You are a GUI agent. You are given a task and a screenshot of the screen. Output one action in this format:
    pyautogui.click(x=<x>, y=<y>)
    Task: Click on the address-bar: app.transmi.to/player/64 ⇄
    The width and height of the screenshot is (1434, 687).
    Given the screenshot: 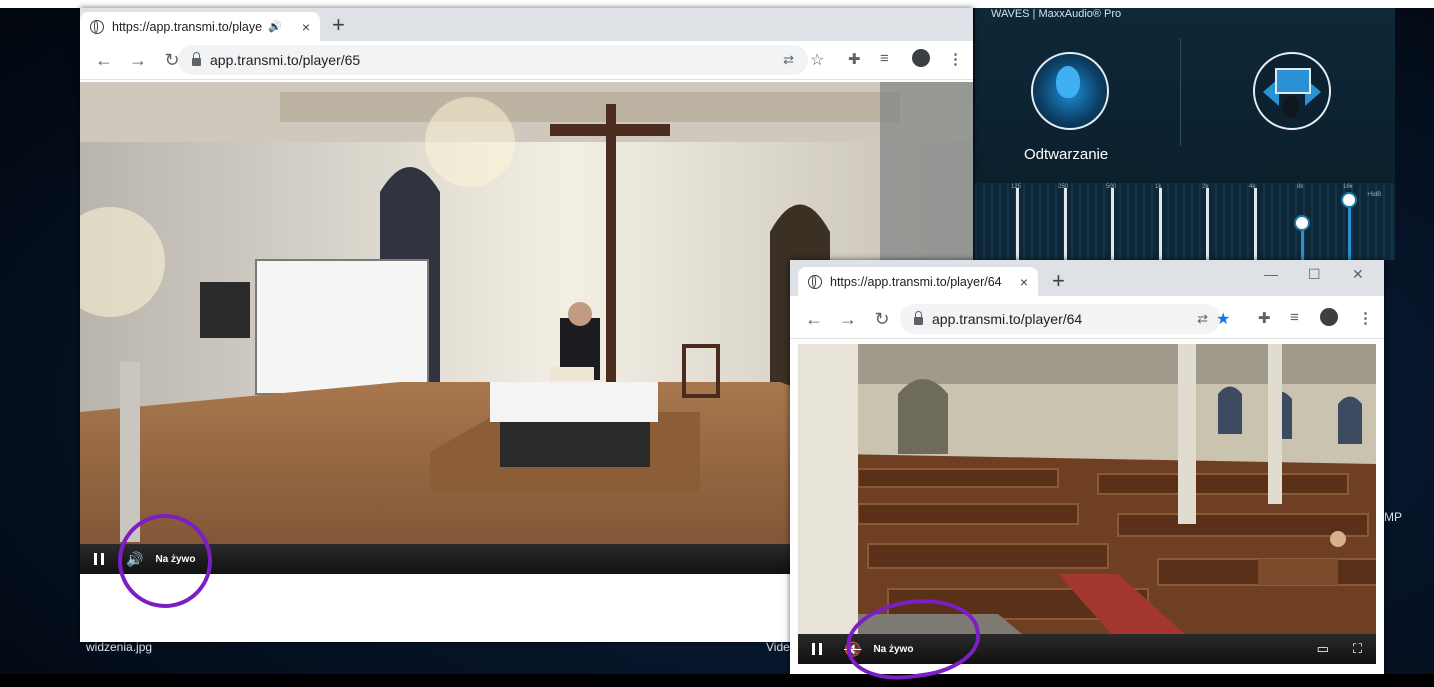 What is the action you would take?
    pyautogui.click(x=1060, y=319)
    